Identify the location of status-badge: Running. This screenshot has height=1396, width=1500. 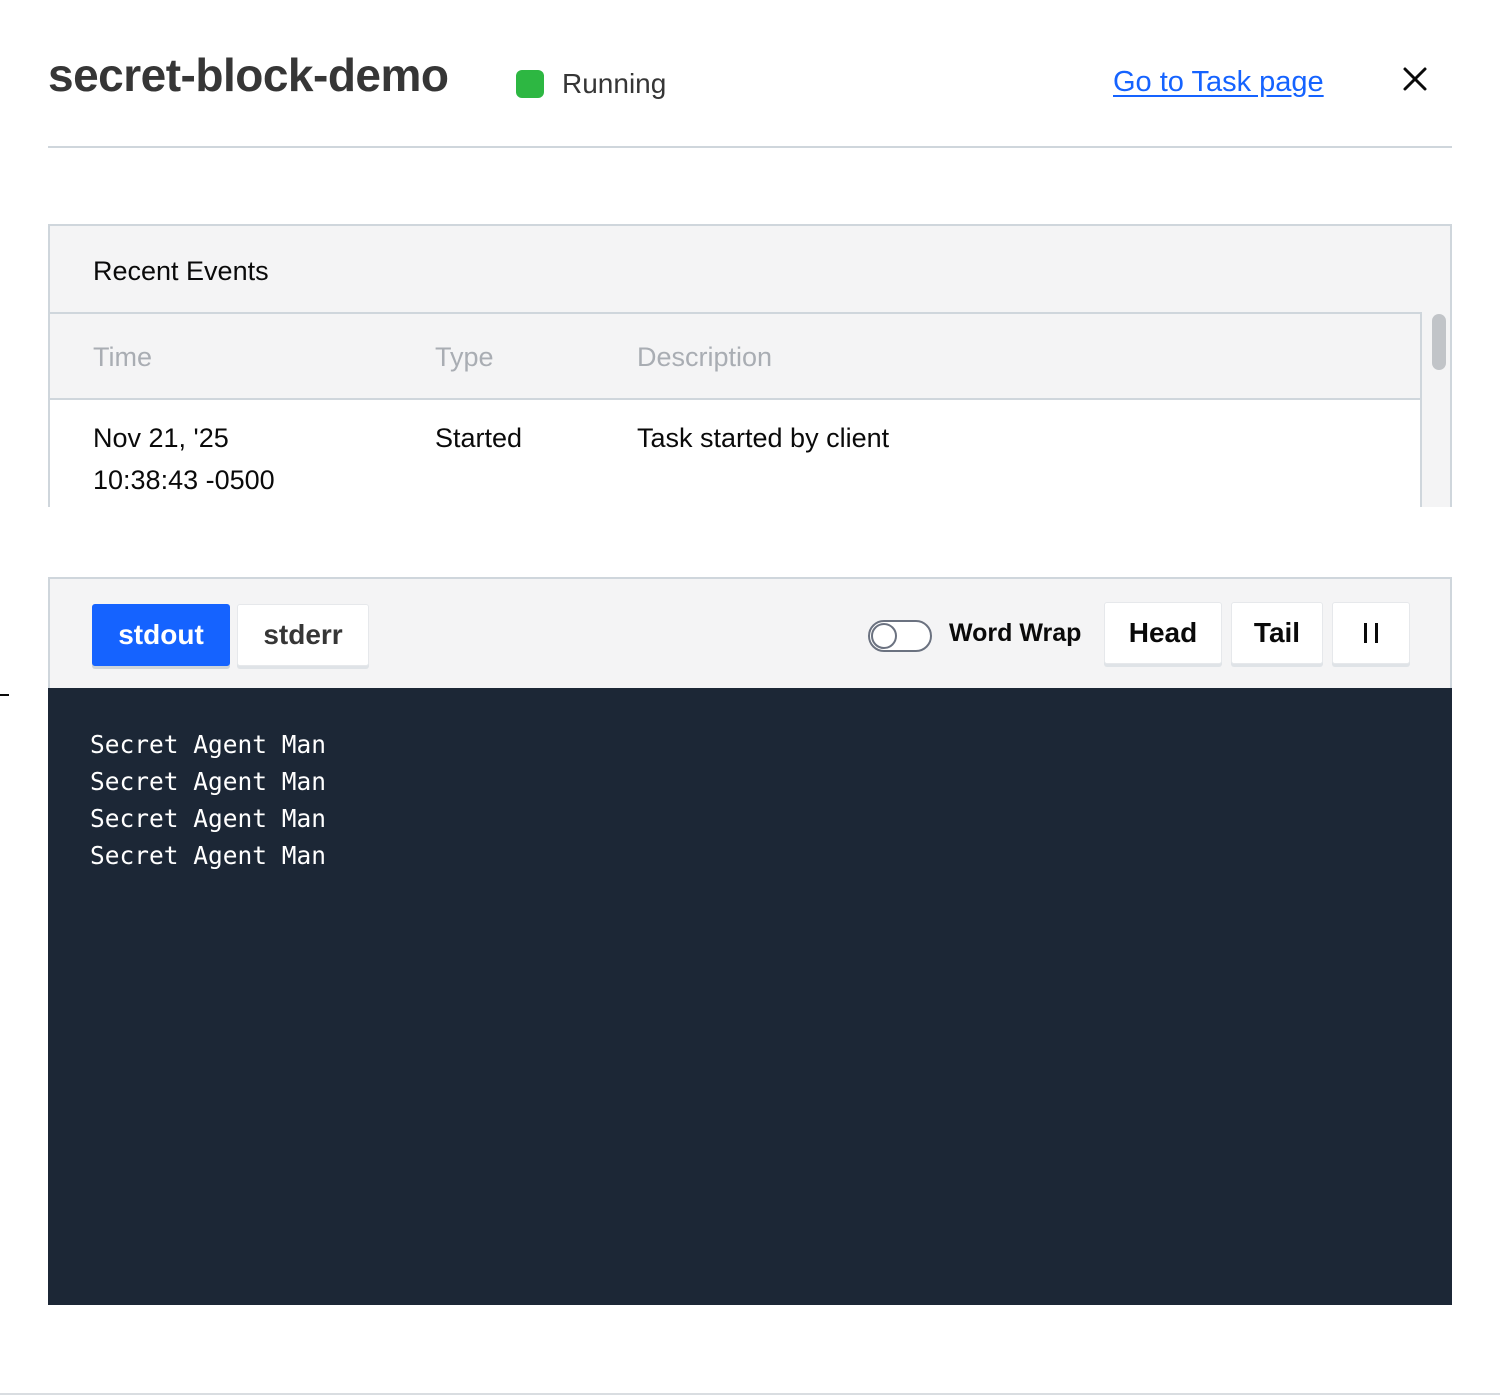
(591, 84).